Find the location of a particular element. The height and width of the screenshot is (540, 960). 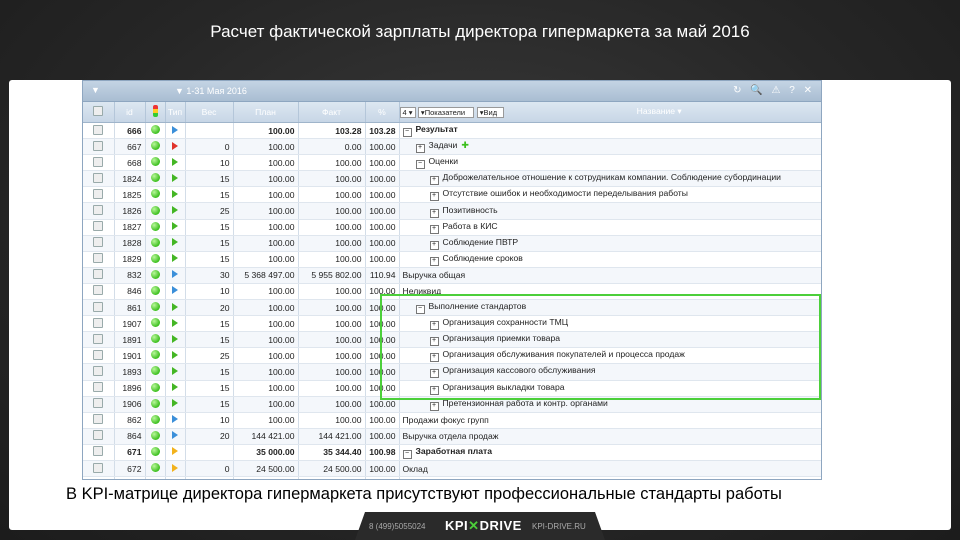

table-row: 1827 15 100.00 100.00 100.00 + Работа в КИС is located at coordinates (452, 227).